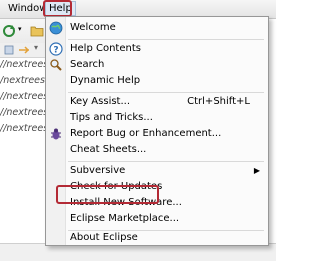 This screenshot has height=261, width=320. What do you see at coordinates (157, 28) in the screenshot?
I see `menu-item-welcome: Welcome` at bounding box center [157, 28].